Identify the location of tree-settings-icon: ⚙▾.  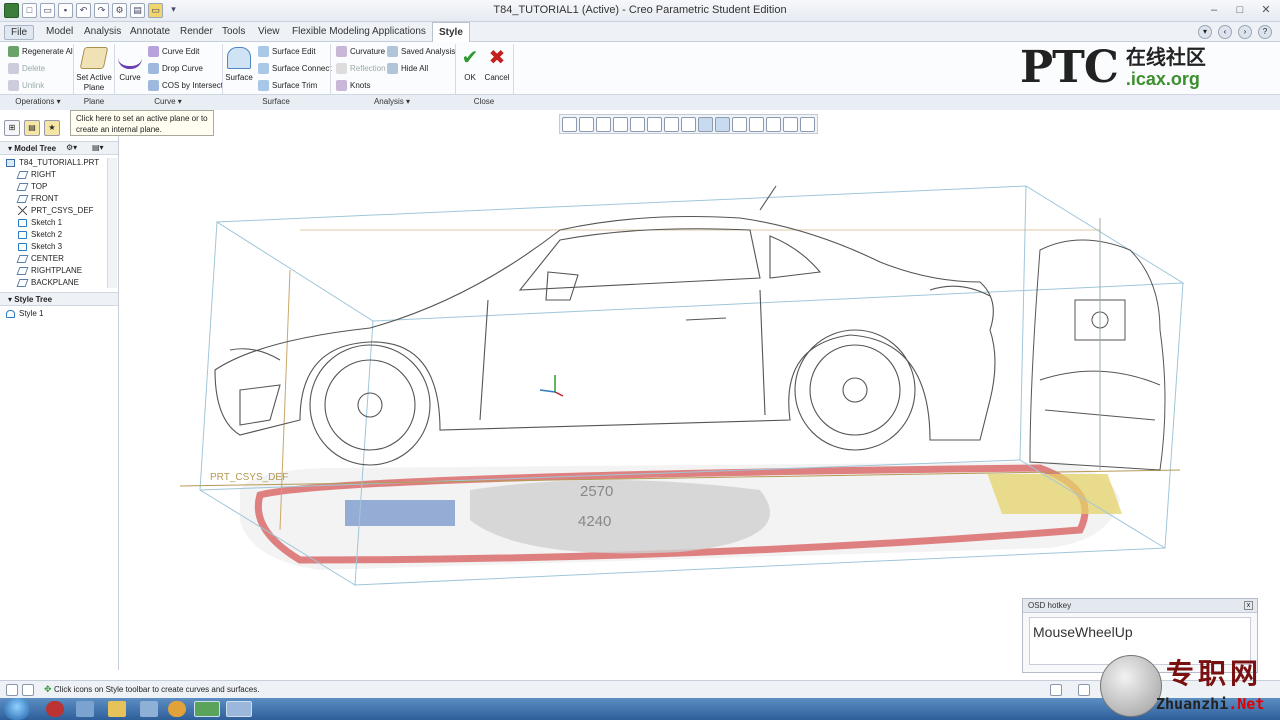
(71, 147).